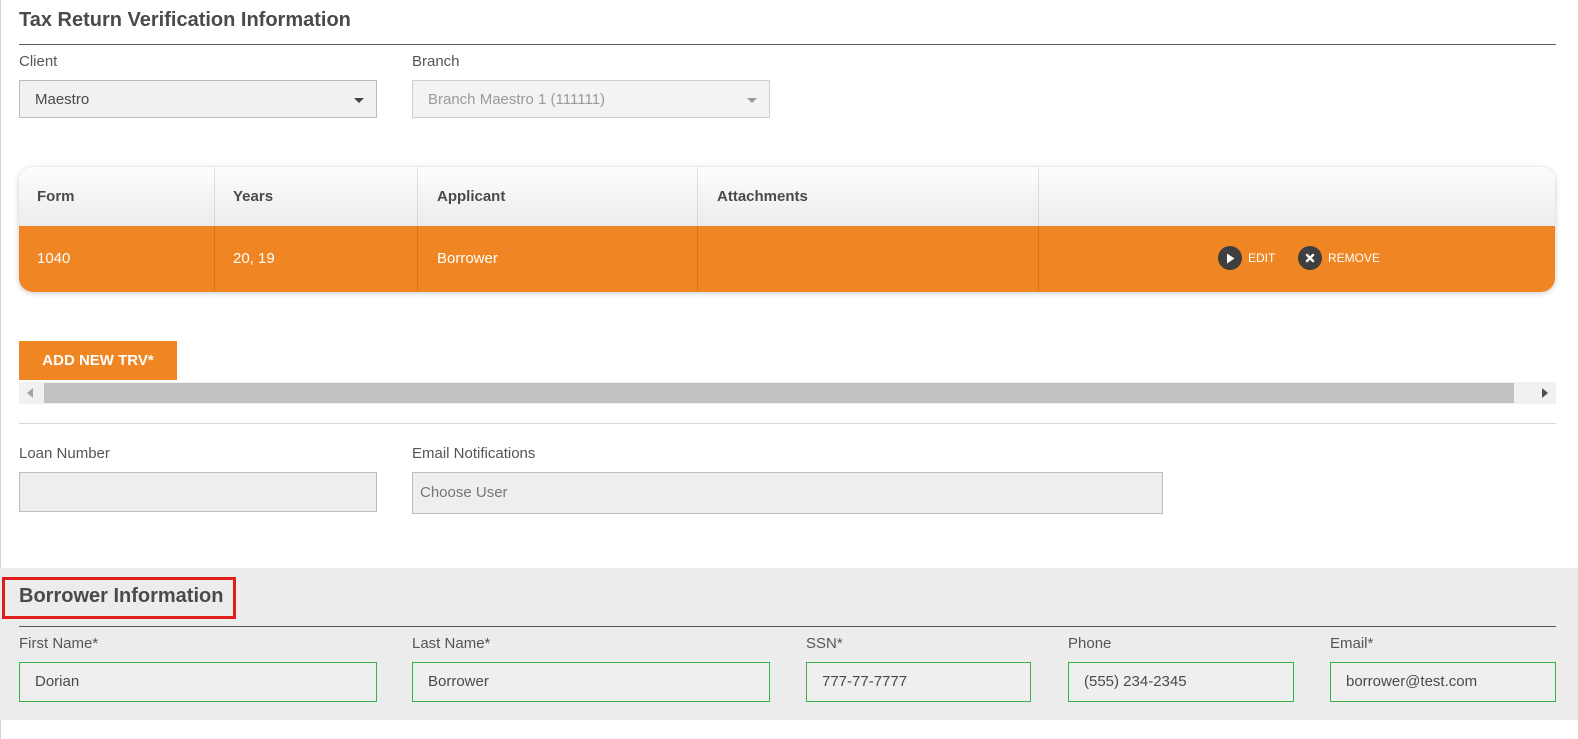 This screenshot has width=1578, height=739. I want to click on first-name-field: Dorian, so click(198, 682).